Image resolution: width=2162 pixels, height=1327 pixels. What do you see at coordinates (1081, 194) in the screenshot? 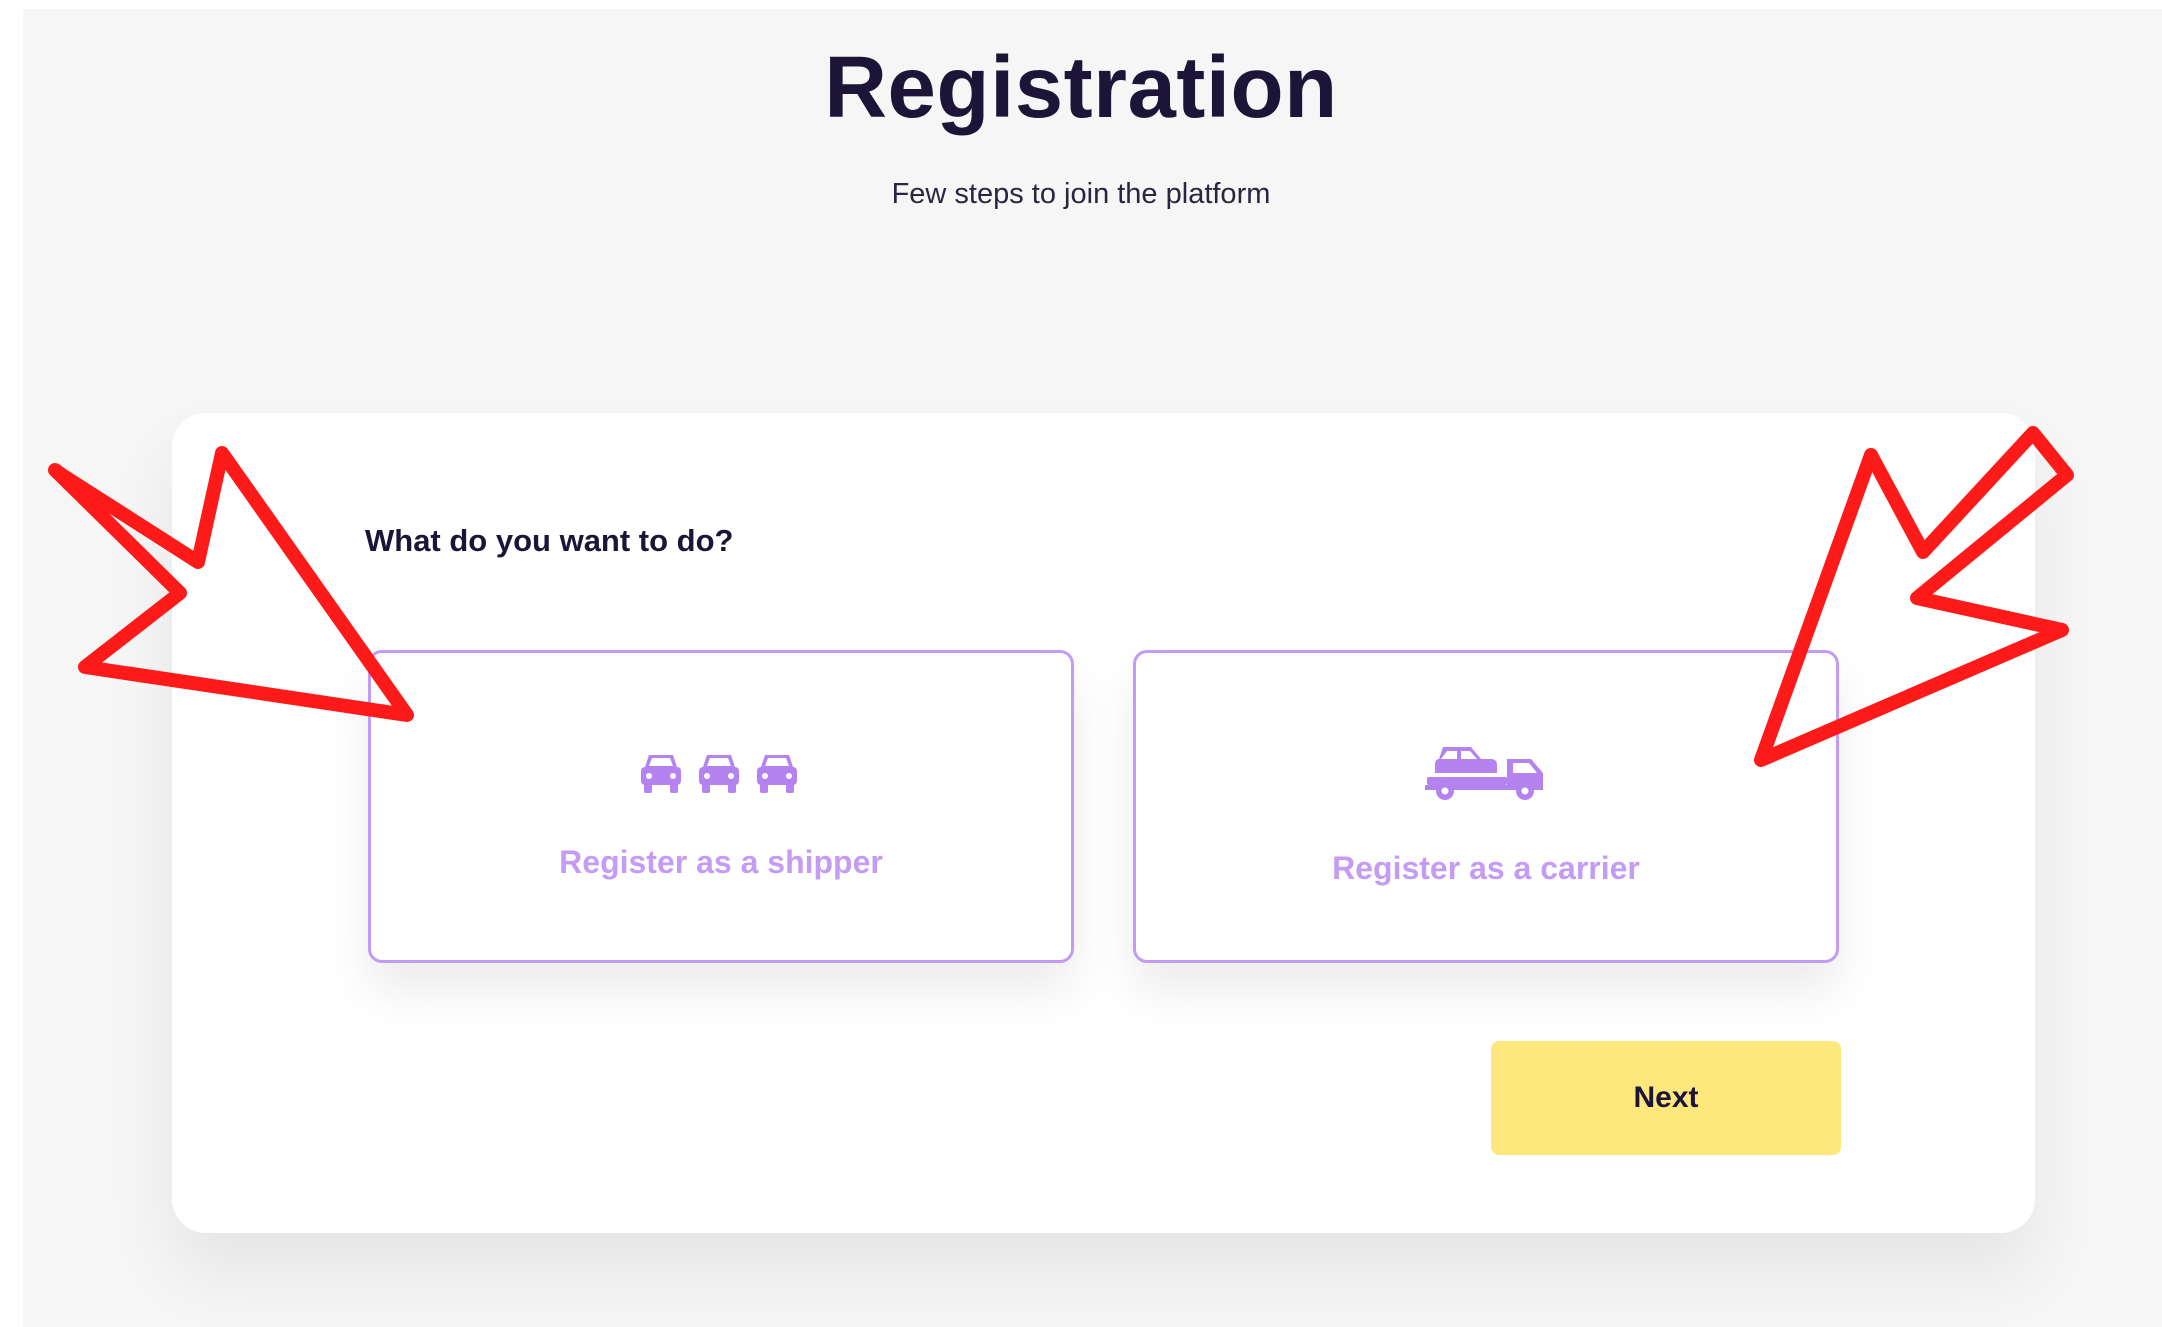
I see `page-subtitle: Few steps to join the platform` at bounding box center [1081, 194].